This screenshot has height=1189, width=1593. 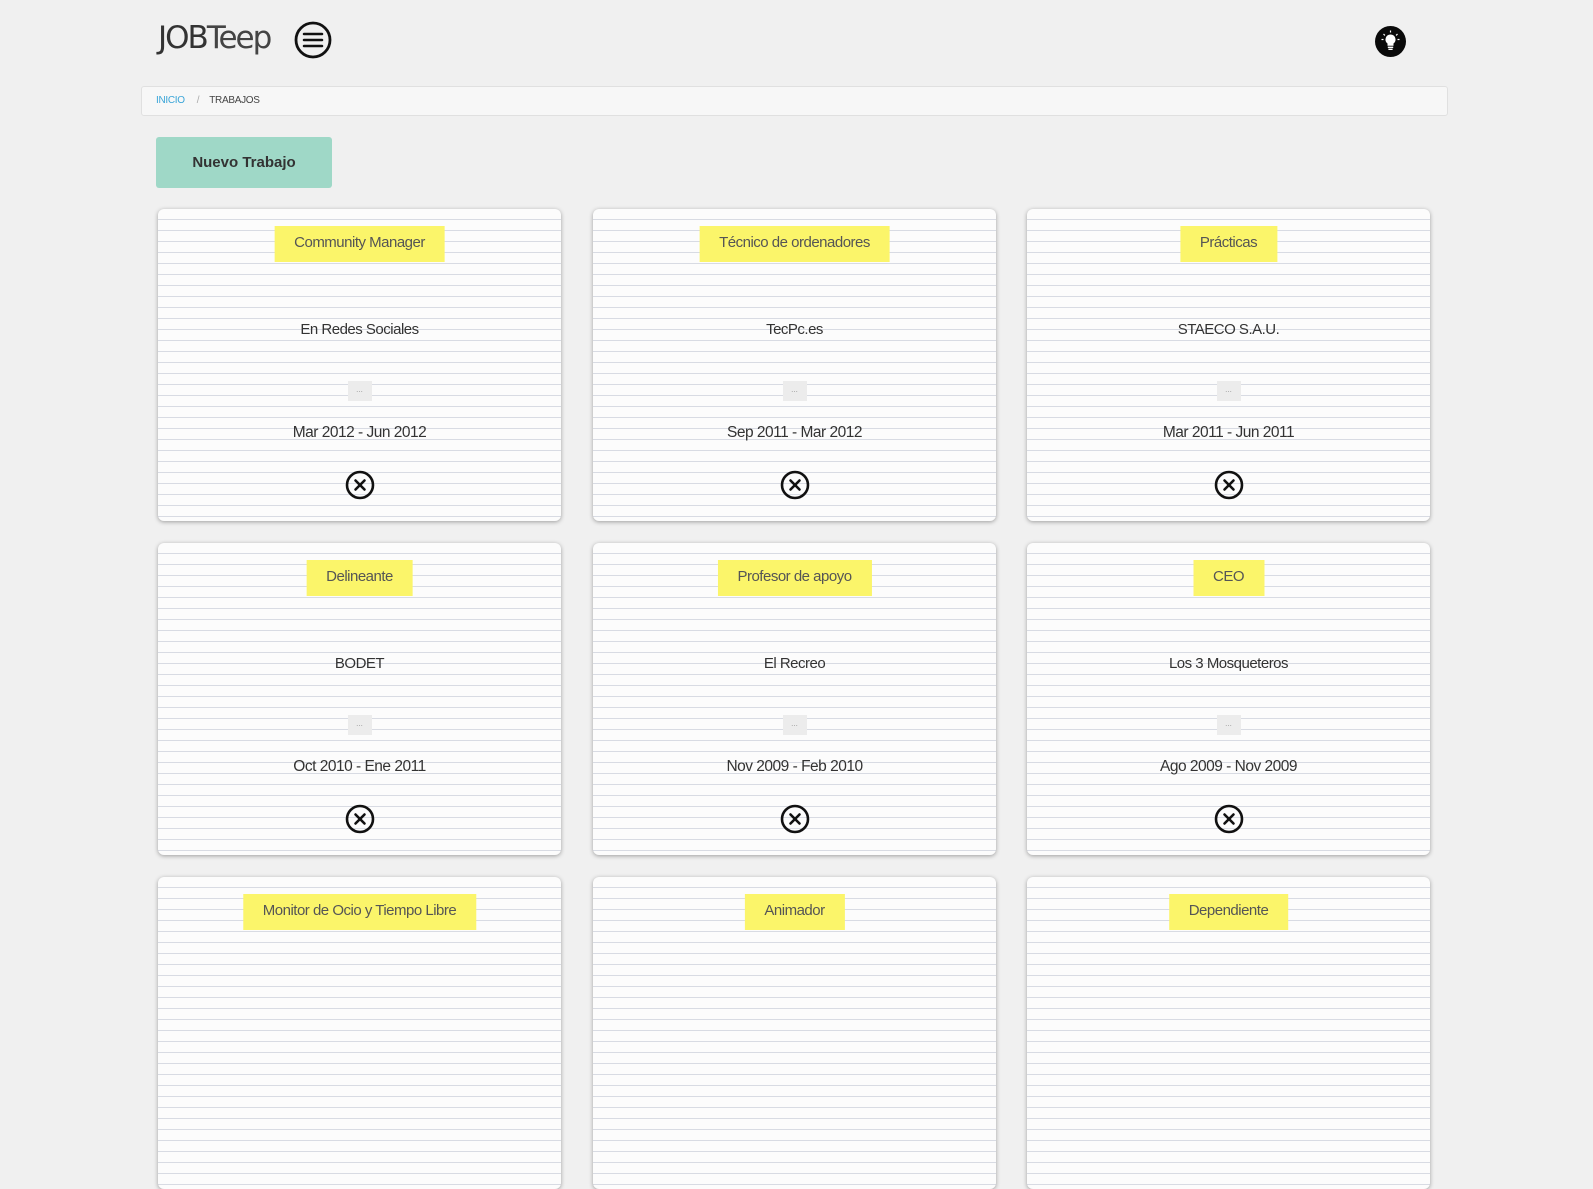 I want to click on job-dates: Nov 2009 - Feb 2010, so click(x=794, y=766).